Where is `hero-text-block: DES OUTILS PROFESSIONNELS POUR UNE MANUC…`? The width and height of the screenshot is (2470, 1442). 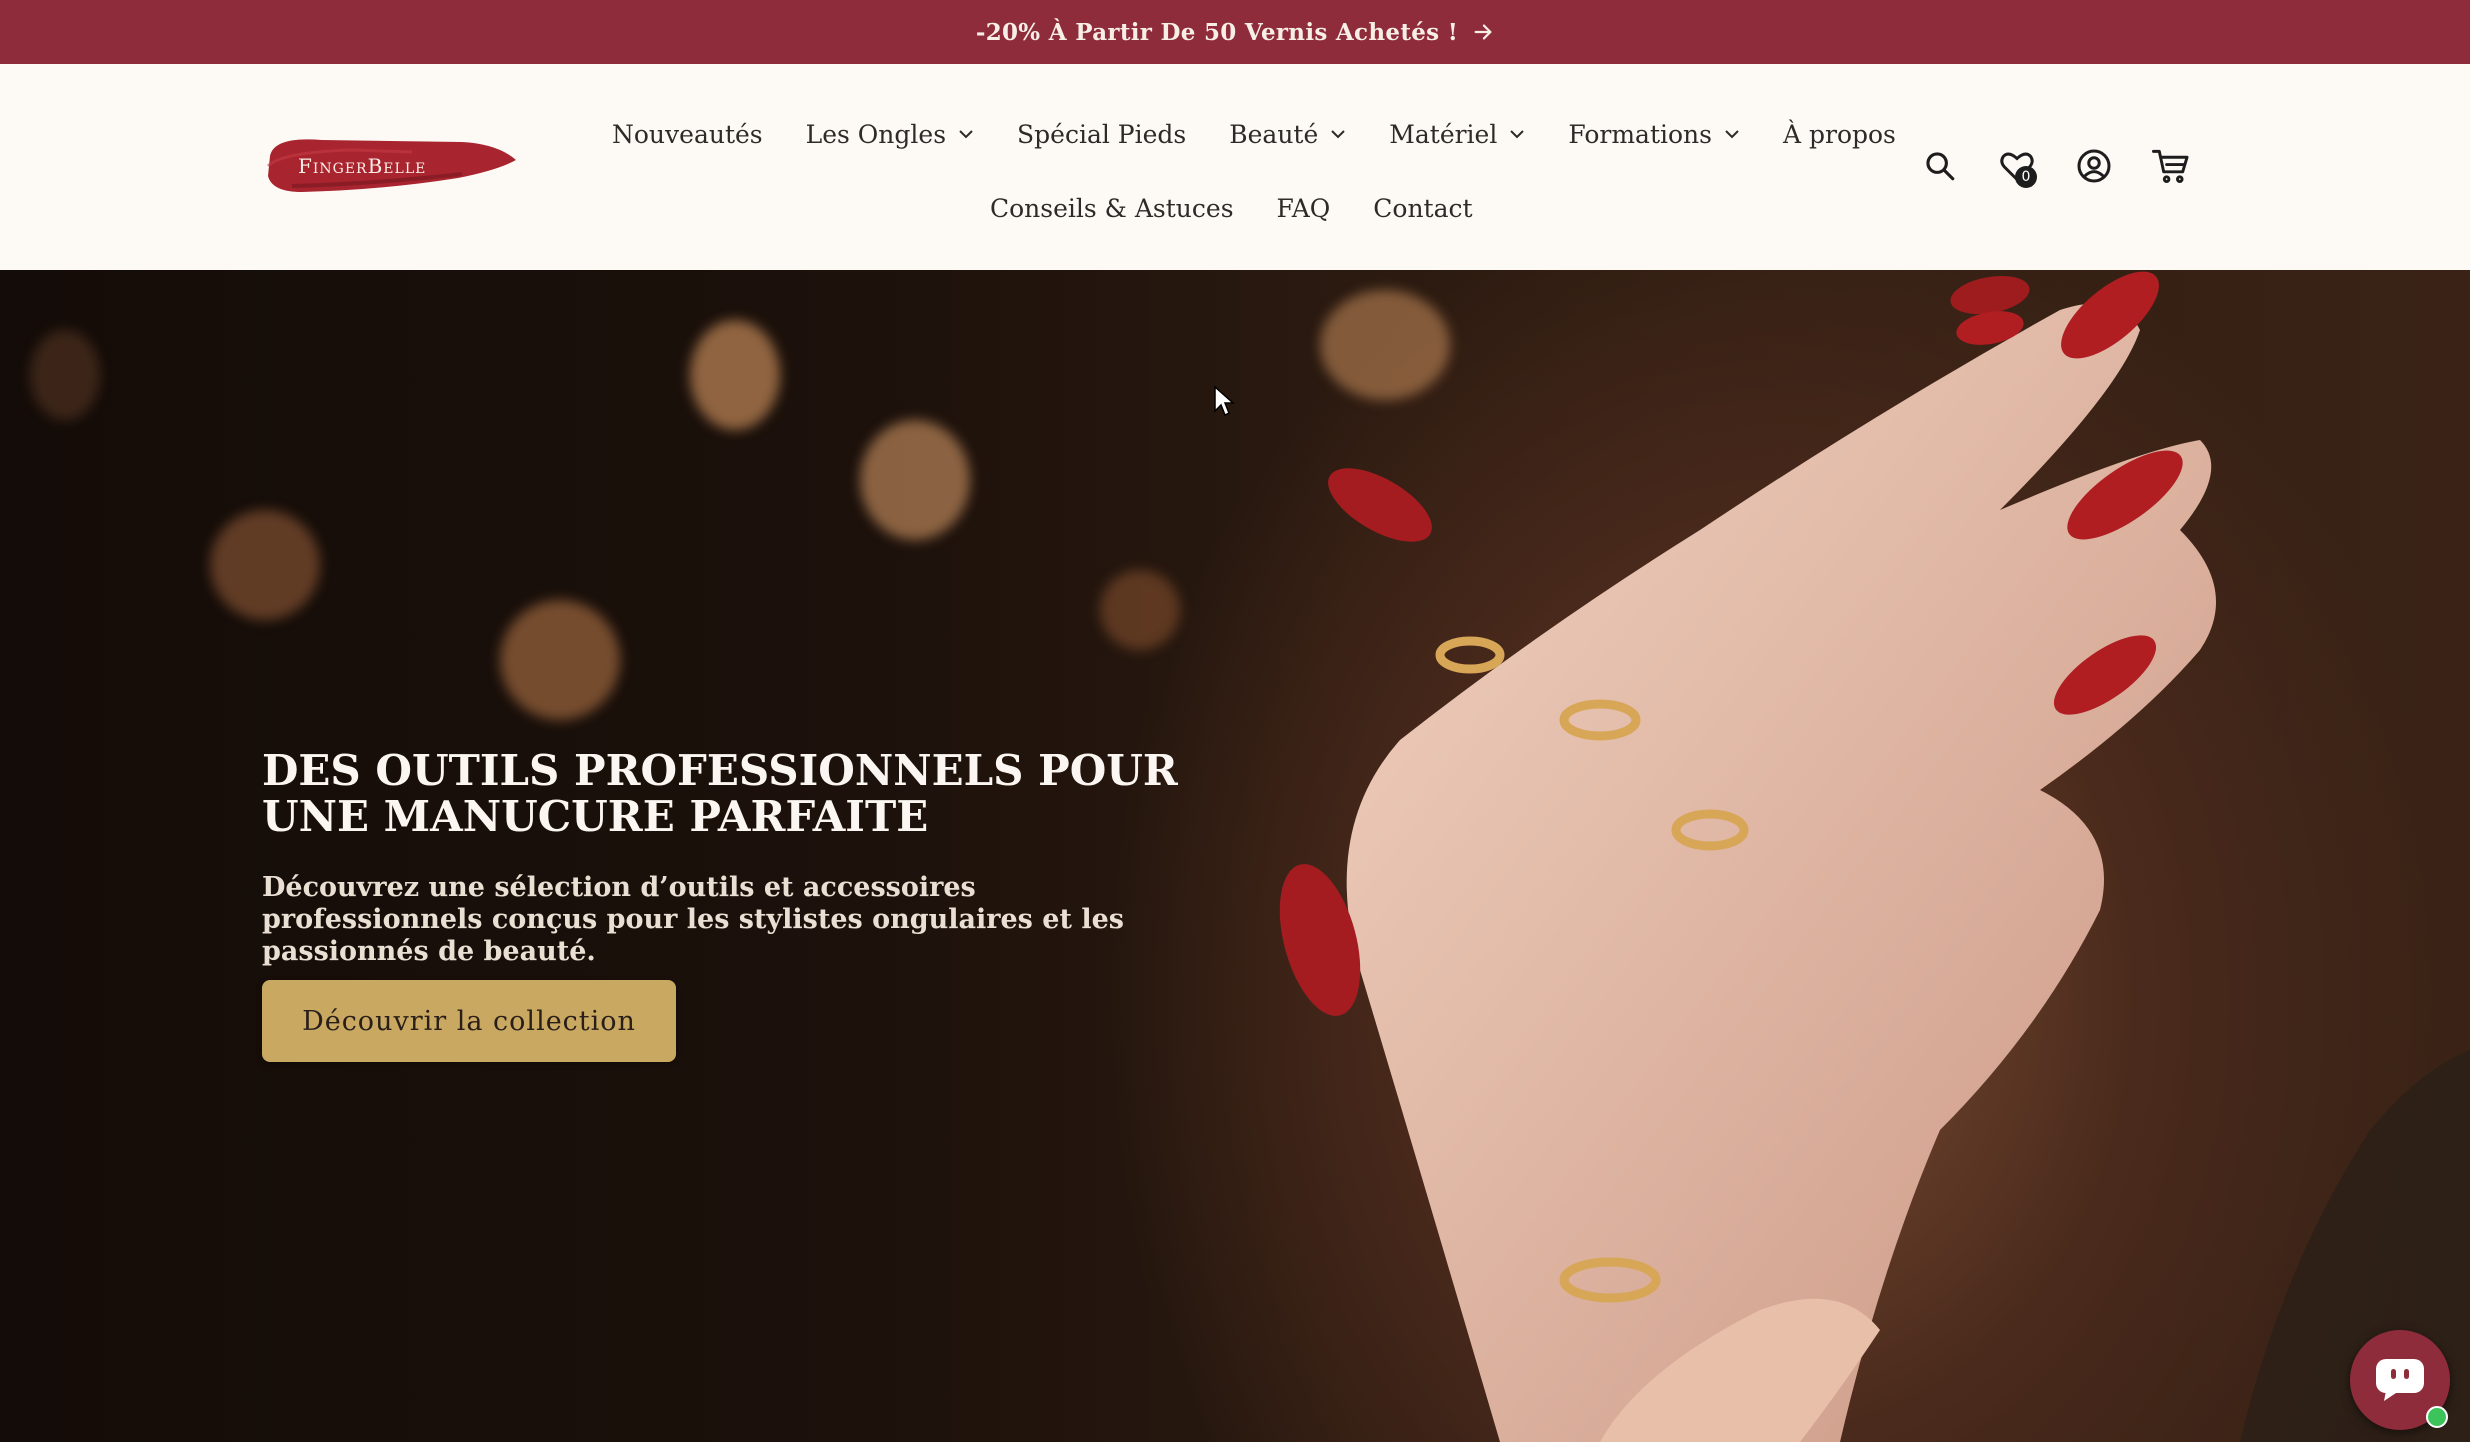 hero-text-block: DES OUTILS PROFESSIONNELS POUR UNE MANUC… is located at coordinates (752, 858).